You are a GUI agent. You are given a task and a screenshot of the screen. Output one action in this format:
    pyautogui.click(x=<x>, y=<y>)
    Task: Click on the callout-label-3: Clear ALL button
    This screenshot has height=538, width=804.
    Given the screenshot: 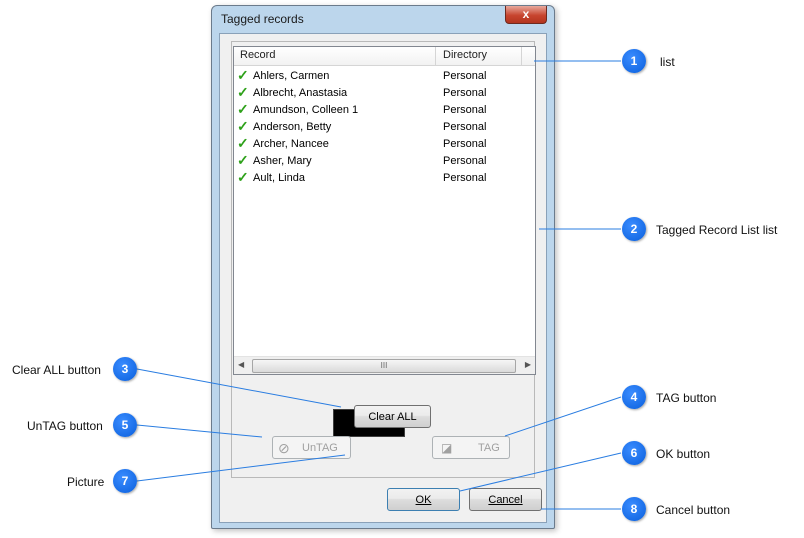 What is the action you would take?
    pyautogui.click(x=56, y=370)
    